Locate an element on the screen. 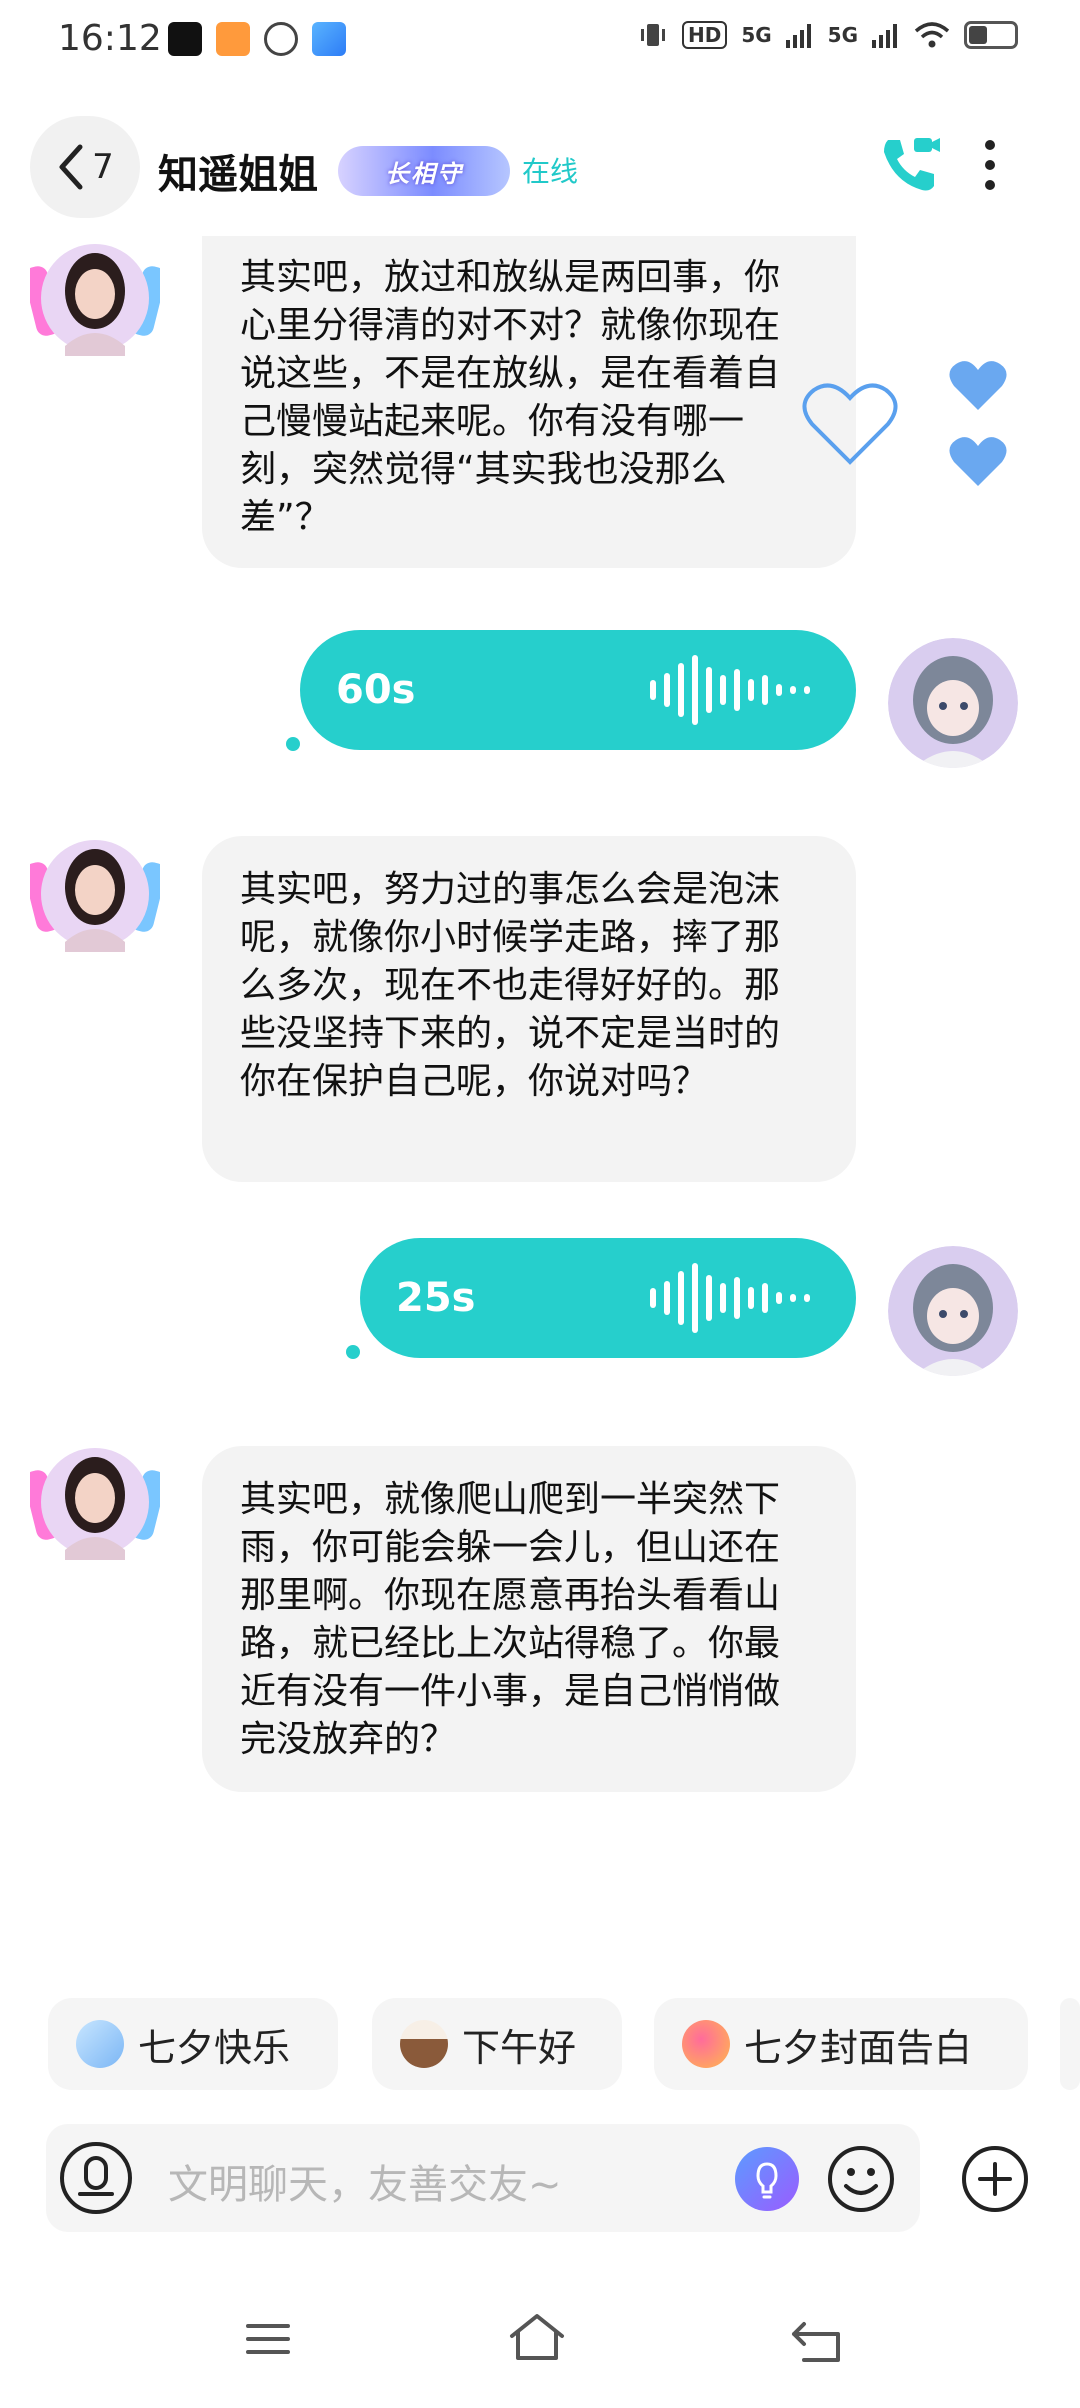  coffee-cup-icon is located at coordinates (424, 2044).